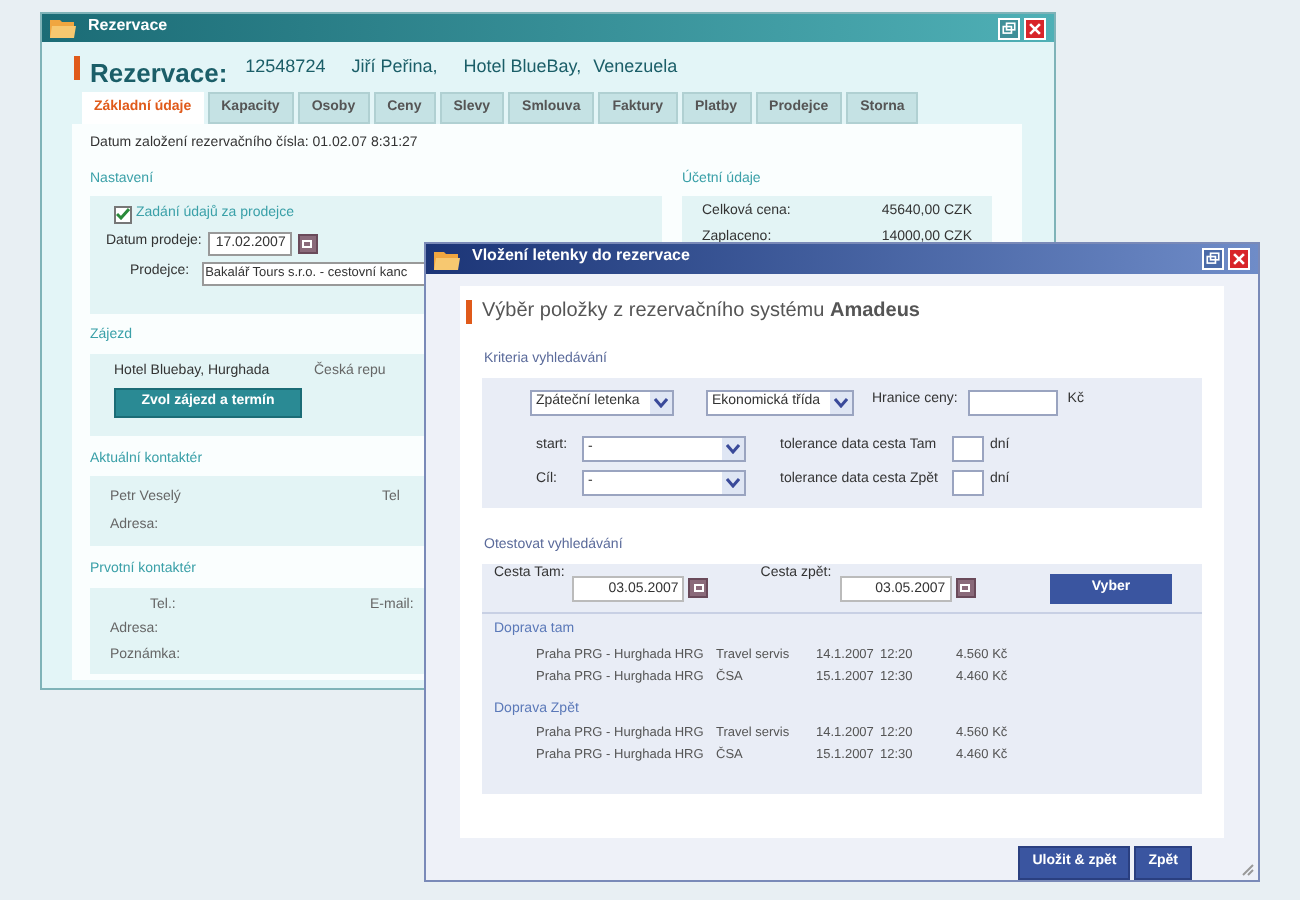  I want to click on resize-grip-icon, so click(1248, 870).